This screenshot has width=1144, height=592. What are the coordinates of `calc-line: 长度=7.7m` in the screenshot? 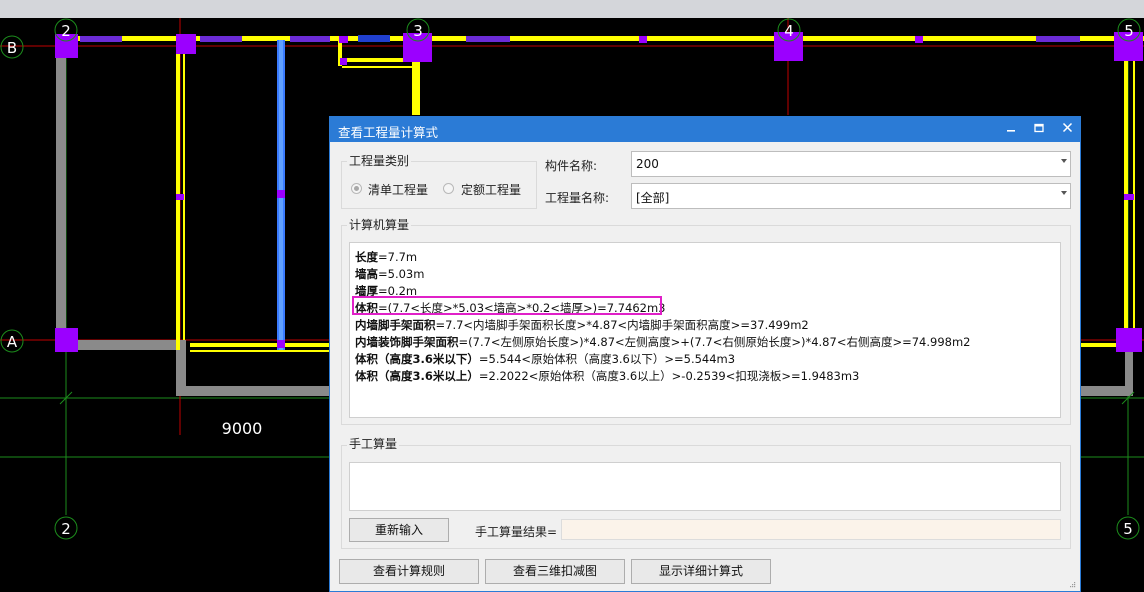 It's located at (386, 257).